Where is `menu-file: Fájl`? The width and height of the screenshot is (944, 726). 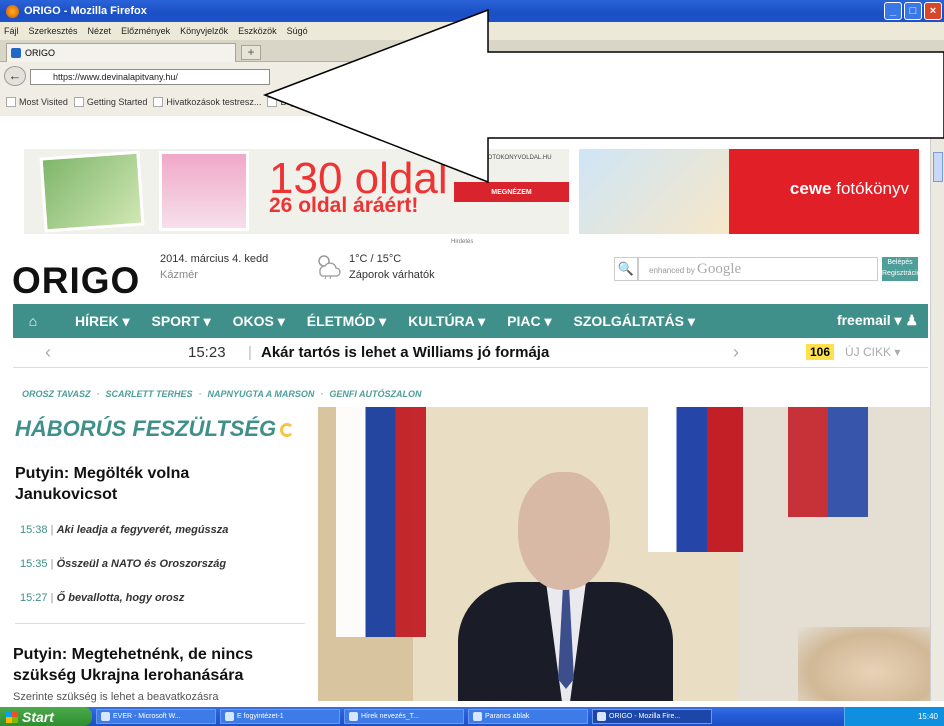 menu-file: Fájl is located at coordinates (11, 31).